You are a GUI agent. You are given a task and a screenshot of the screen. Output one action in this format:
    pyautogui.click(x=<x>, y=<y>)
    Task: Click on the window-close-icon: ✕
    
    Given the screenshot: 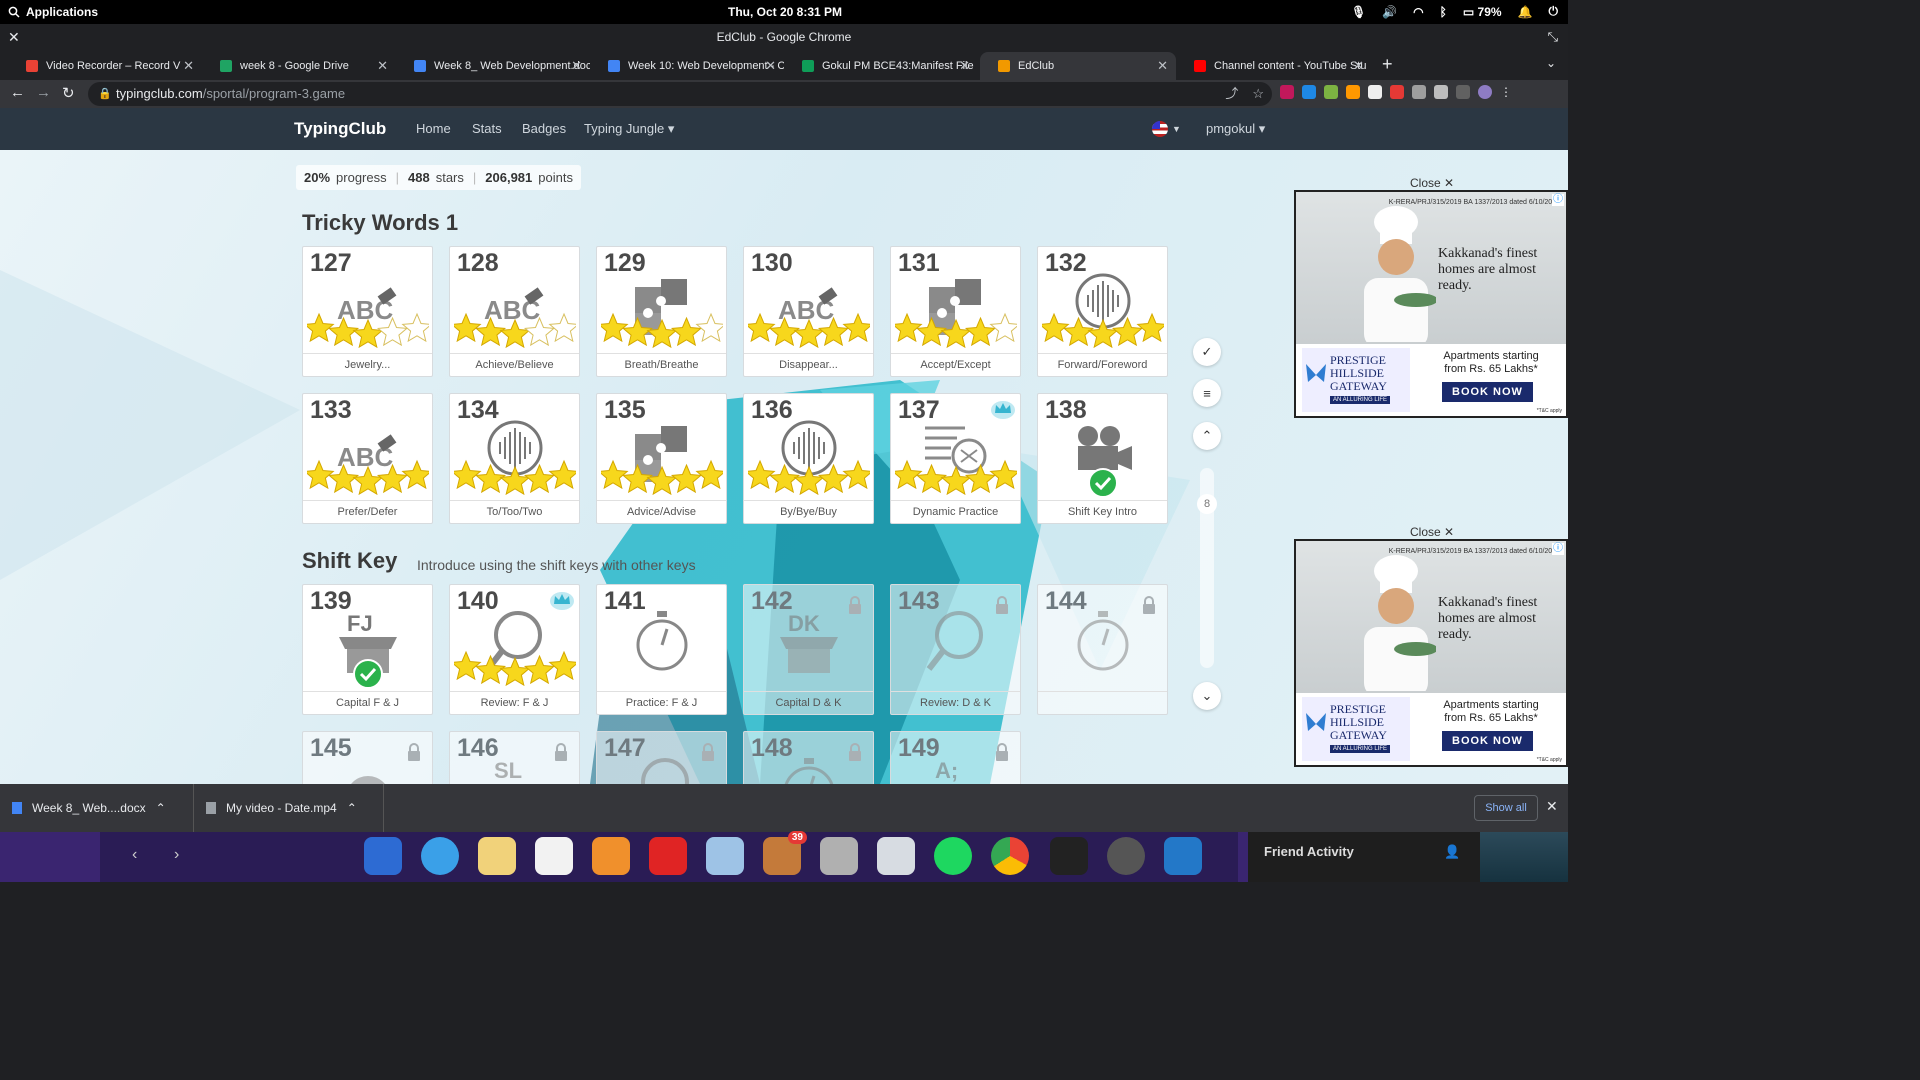 What is the action you would take?
    pyautogui.click(x=14, y=37)
    